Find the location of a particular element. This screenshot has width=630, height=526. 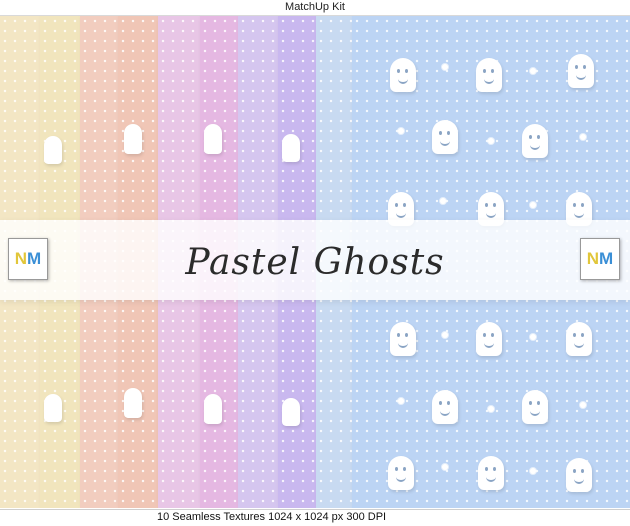

window-title: MatchUp Kit is located at coordinates (315, 8).